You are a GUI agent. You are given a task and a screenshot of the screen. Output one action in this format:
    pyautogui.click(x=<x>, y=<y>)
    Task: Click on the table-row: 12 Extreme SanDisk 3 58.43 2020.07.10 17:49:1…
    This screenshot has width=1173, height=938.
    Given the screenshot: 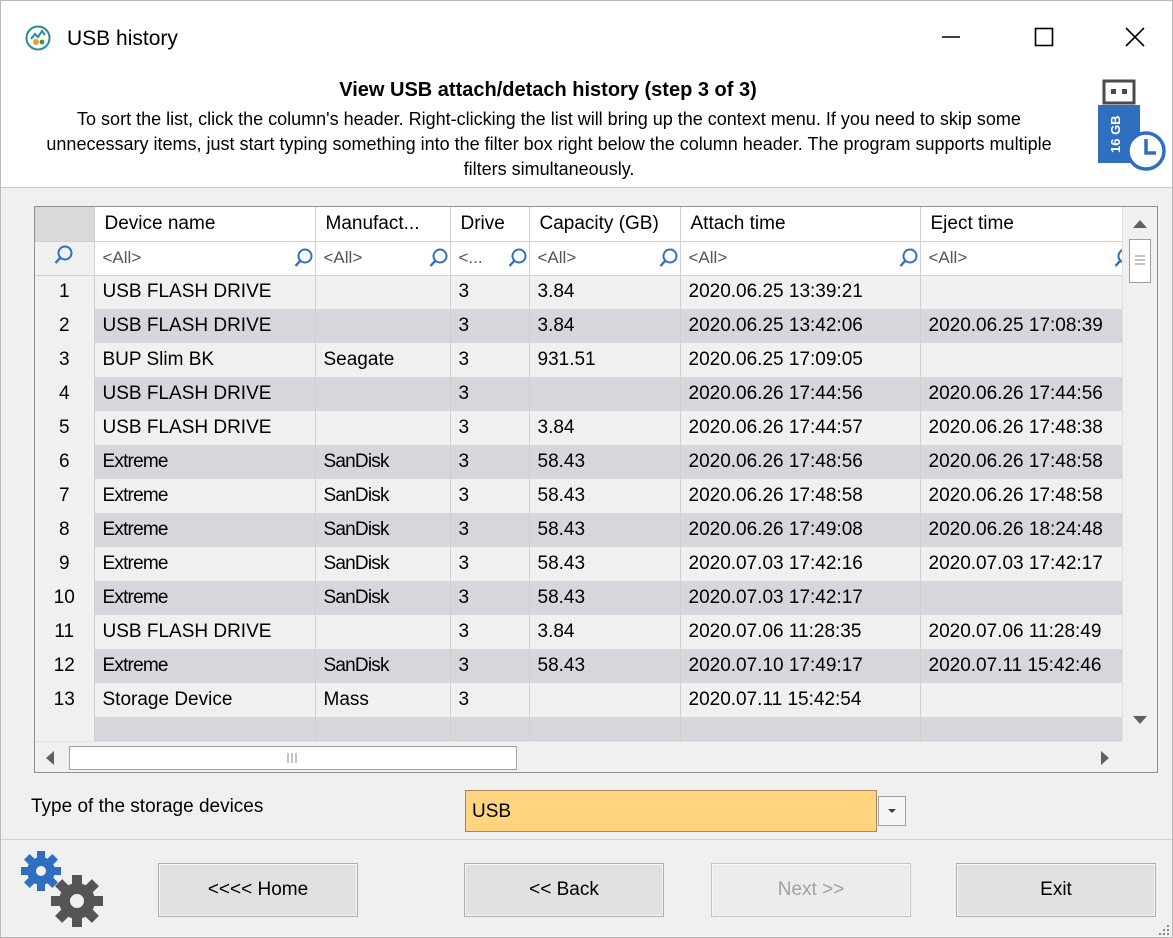 What is the action you would take?
    pyautogui.click(x=578, y=666)
    